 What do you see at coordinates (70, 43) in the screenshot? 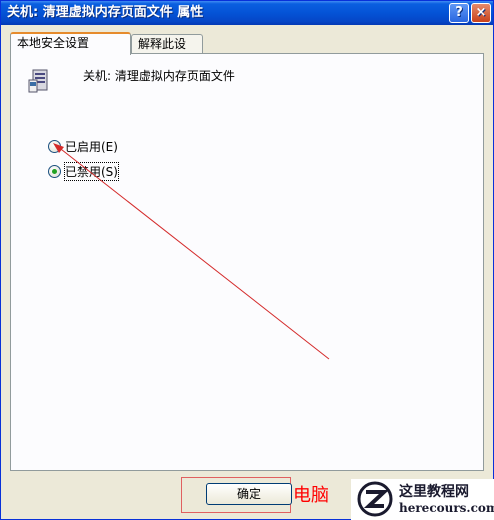
I see `tab-local-security-setting: 本地安全设置` at bounding box center [70, 43].